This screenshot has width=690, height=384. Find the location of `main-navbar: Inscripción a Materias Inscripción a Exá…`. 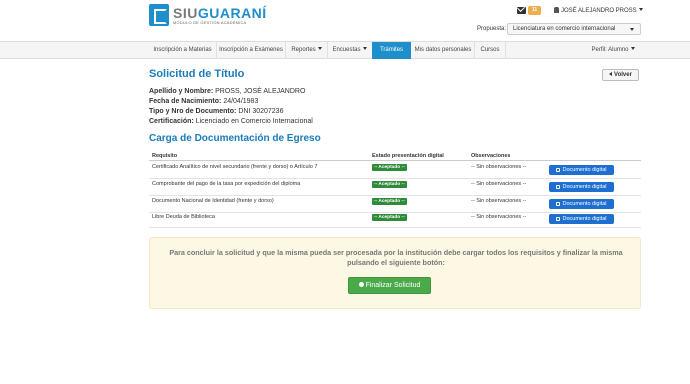

main-navbar: Inscripción a Materias Inscripción a Exá… is located at coordinates (345, 50).